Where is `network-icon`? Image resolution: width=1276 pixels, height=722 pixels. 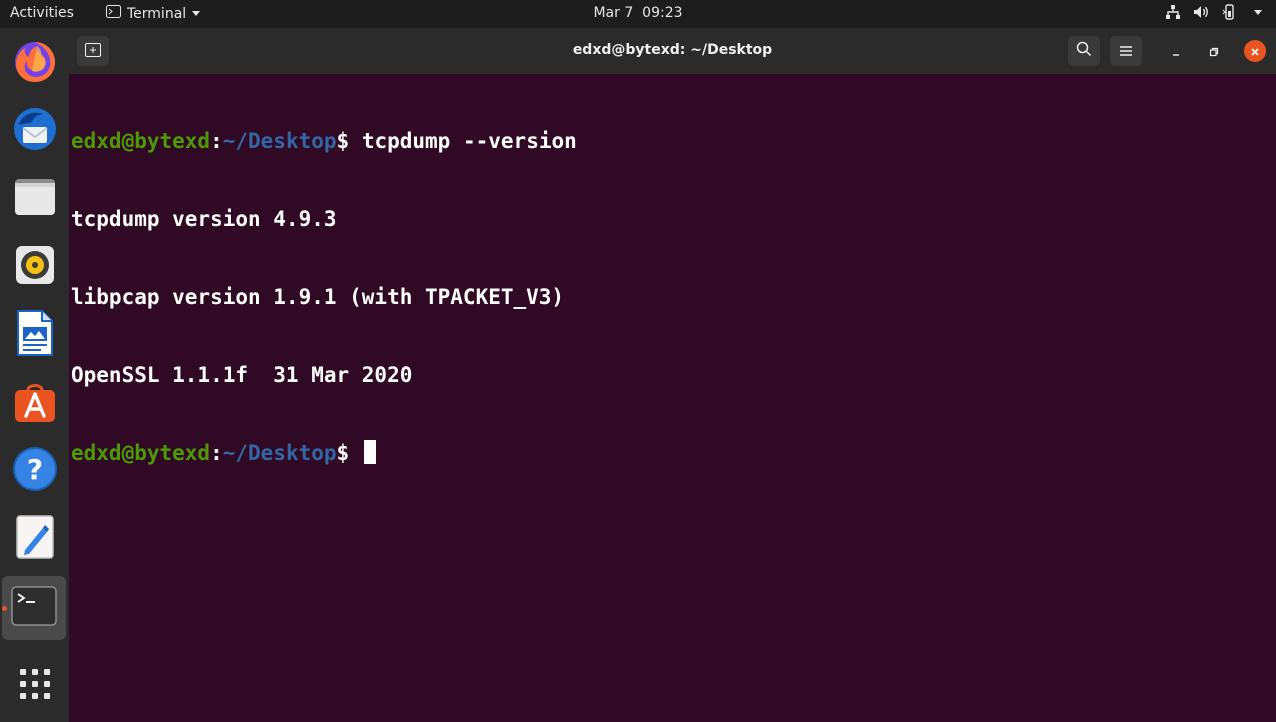 network-icon is located at coordinates (1173, 12).